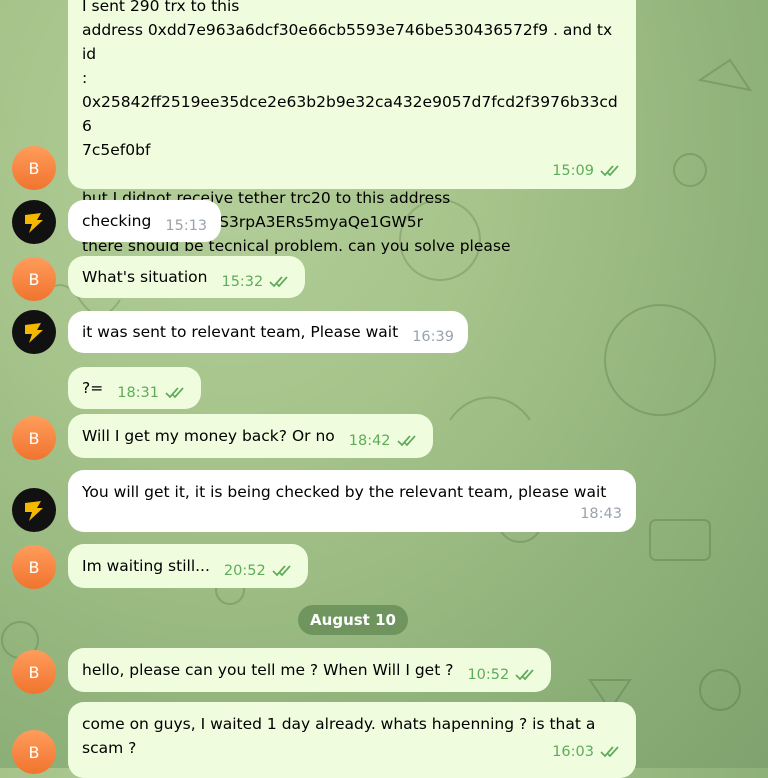 Image resolution: width=768 pixels, height=778 pixels. What do you see at coordinates (244, 571) in the screenshot?
I see `message-time: 20:52` at bounding box center [244, 571].